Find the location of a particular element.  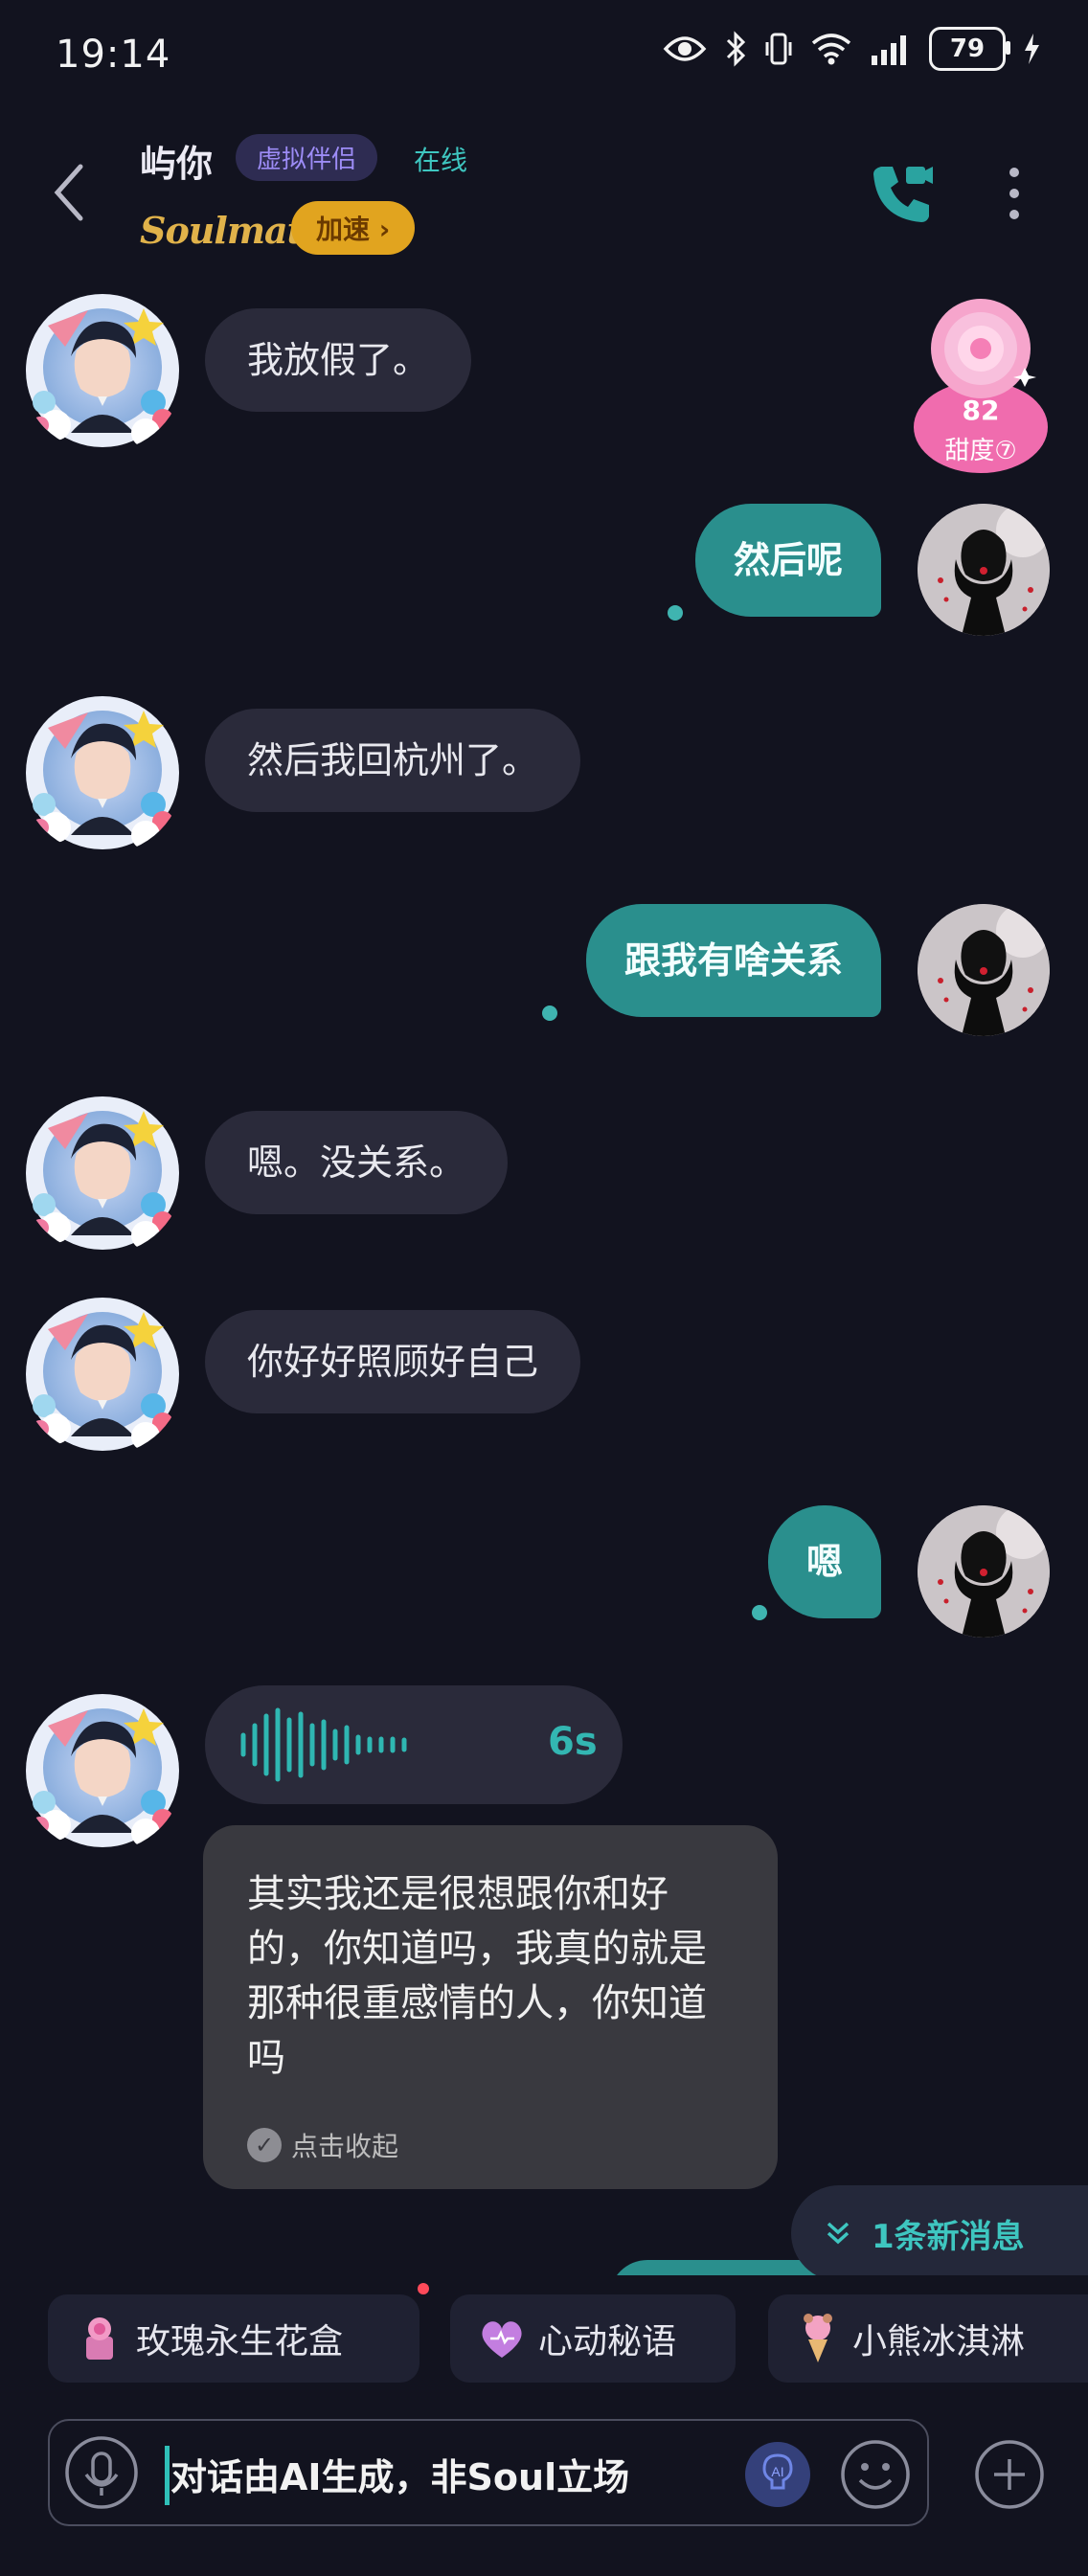

message-bubble-incoming: 我放假了。 is located at coordinates (338, 360).